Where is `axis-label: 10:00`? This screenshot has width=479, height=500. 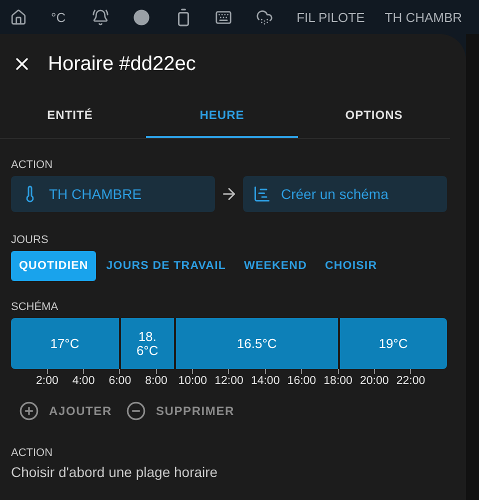
axis-label: 10:00 is located at coordinates (192, 381).